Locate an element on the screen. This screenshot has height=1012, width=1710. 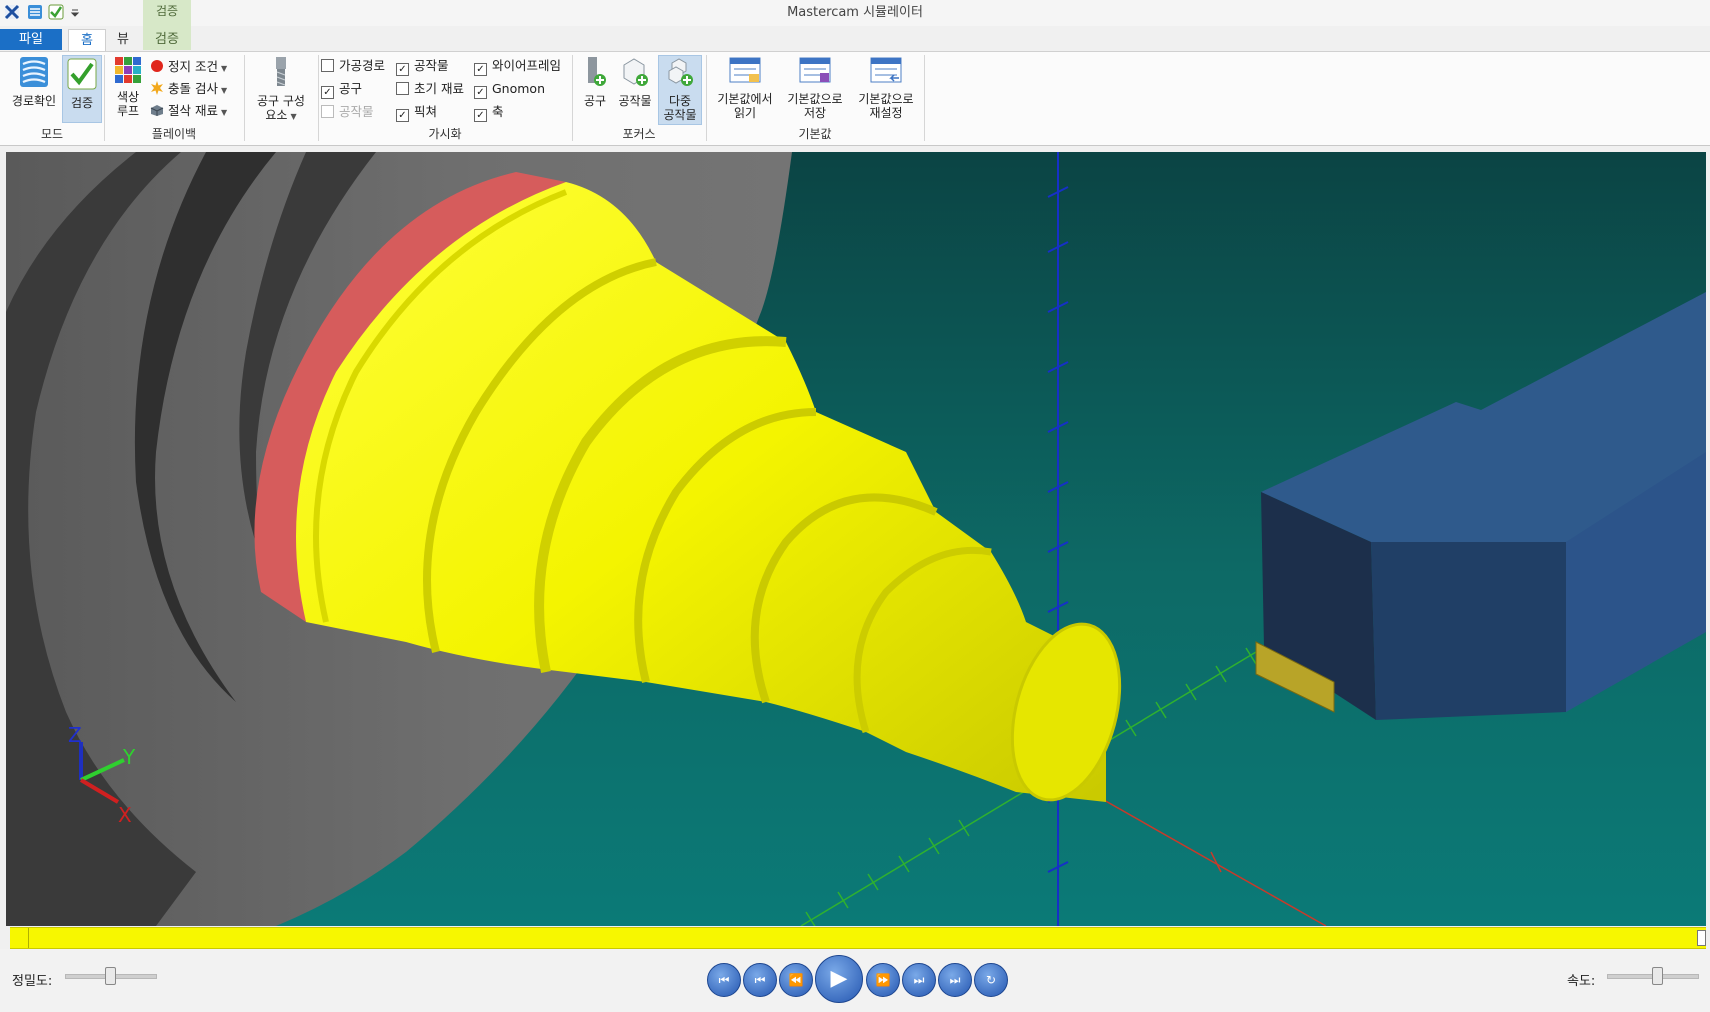
focus-multi-label-2: 공작물 is located at coordinates (680, 115).